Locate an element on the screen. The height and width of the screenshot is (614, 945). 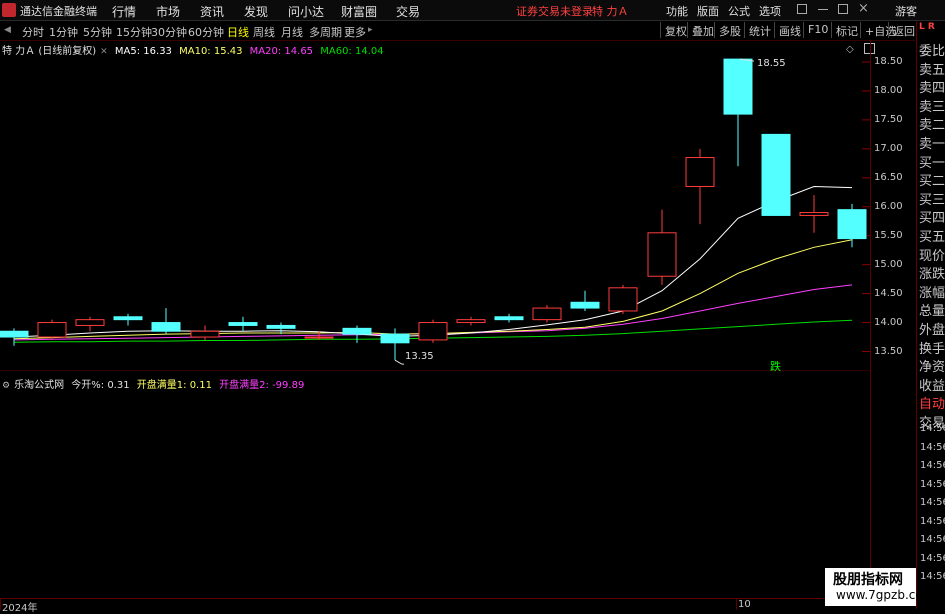
fall-marker: 跌 is located at coordinates (775, 366).